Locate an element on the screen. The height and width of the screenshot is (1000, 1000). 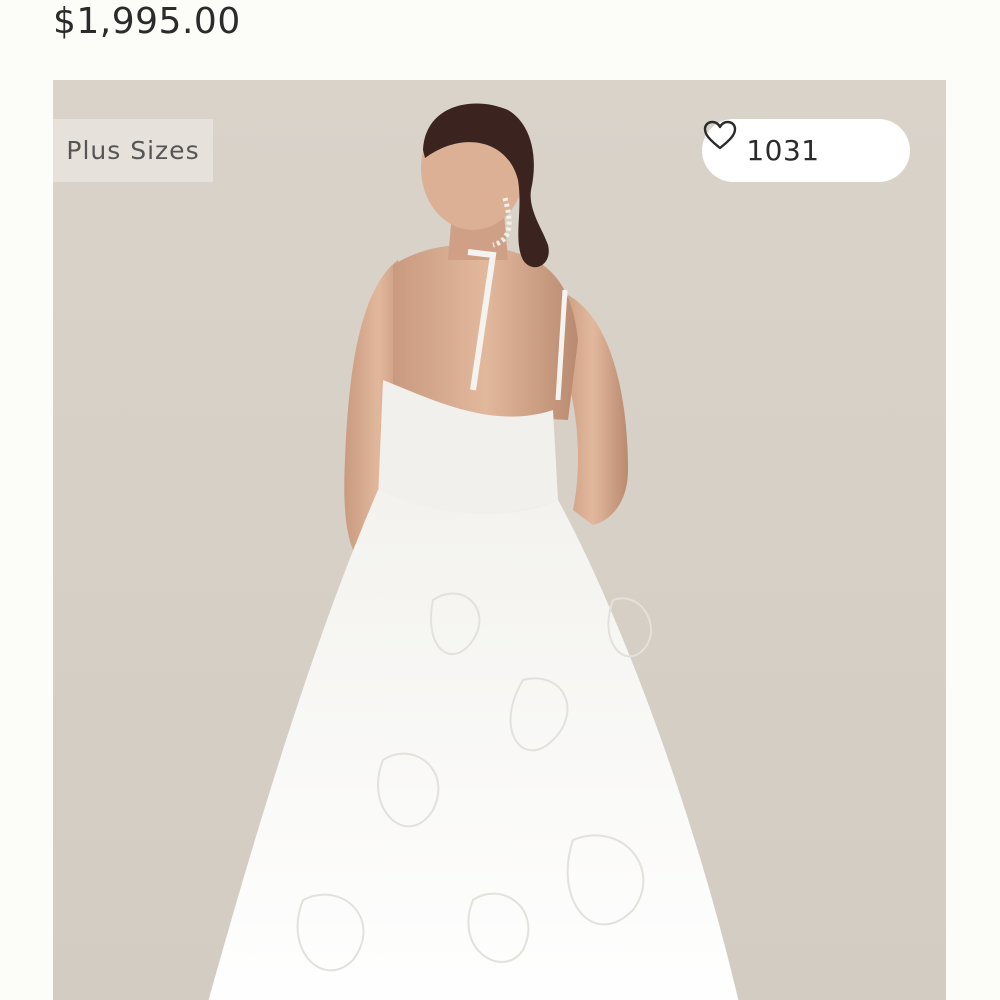
back is located at coordinates (485, 332).